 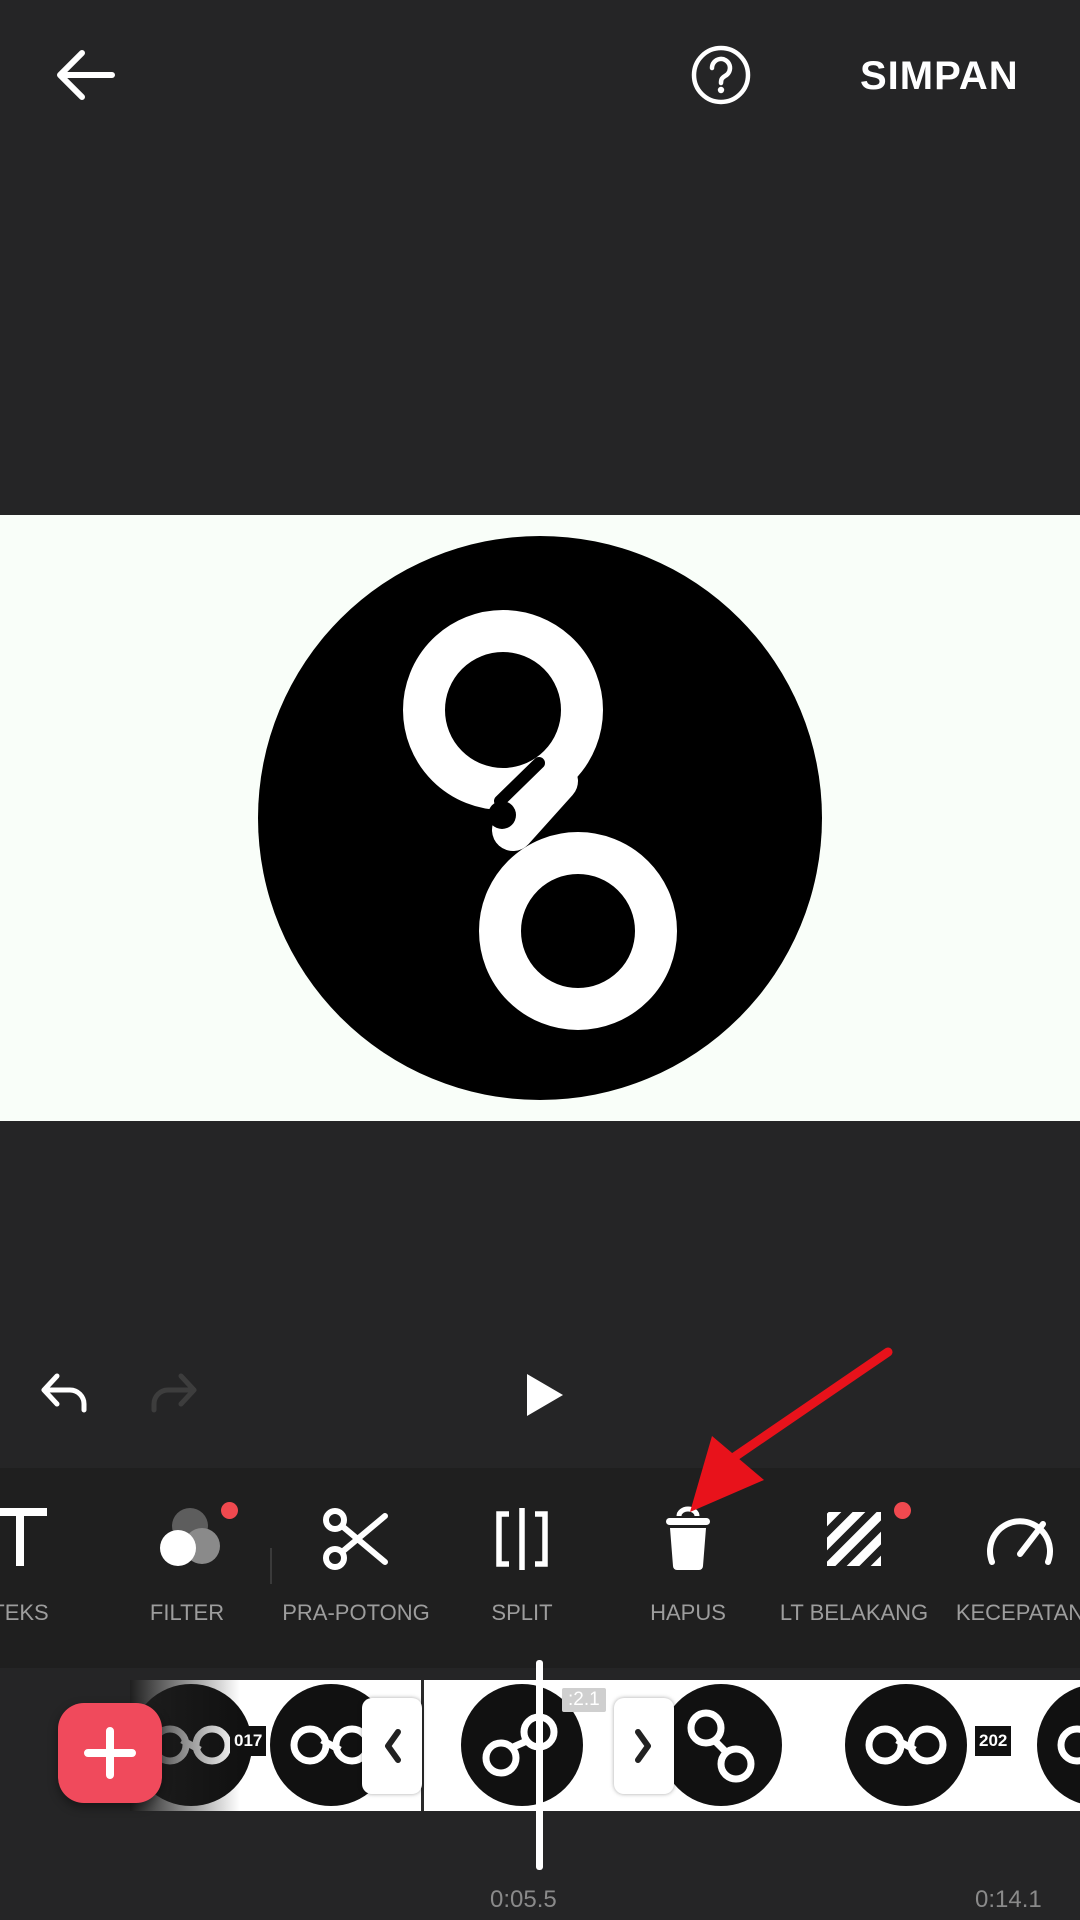 What do you see at coordinates (1008, 1899) in the screenshot?
I see `end-time: 0:14.1` at bounding box center [1008, 1899].